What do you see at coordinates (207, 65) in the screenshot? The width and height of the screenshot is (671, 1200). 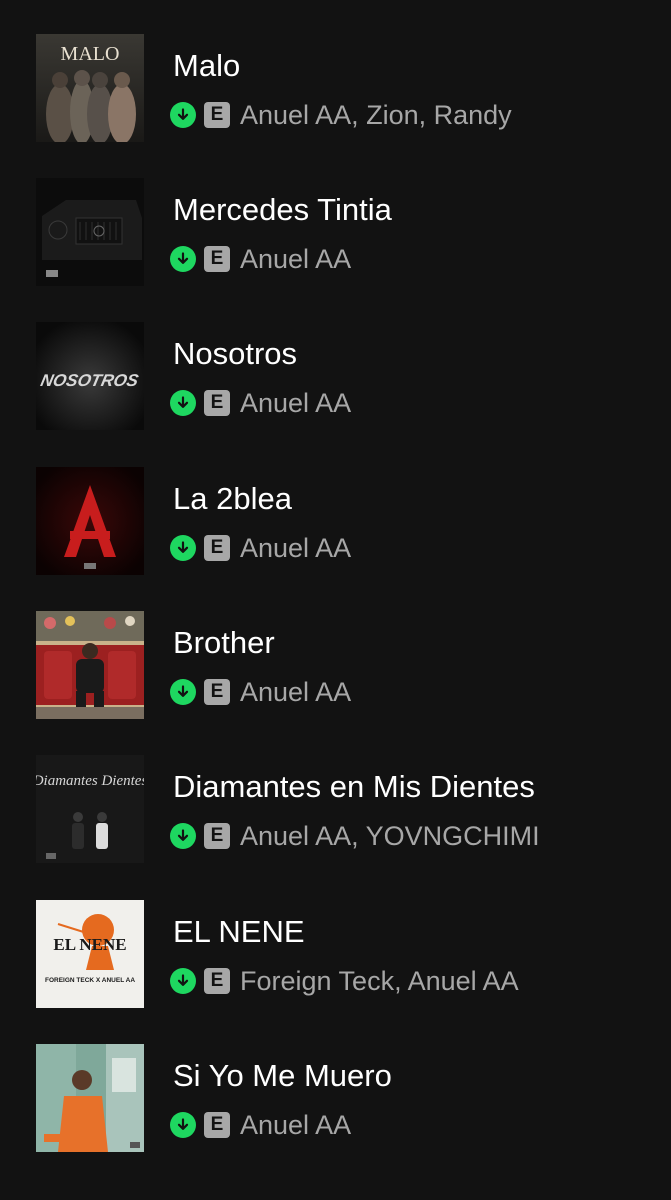 I see `track-title: Malo` at bounding box center [207, 65].